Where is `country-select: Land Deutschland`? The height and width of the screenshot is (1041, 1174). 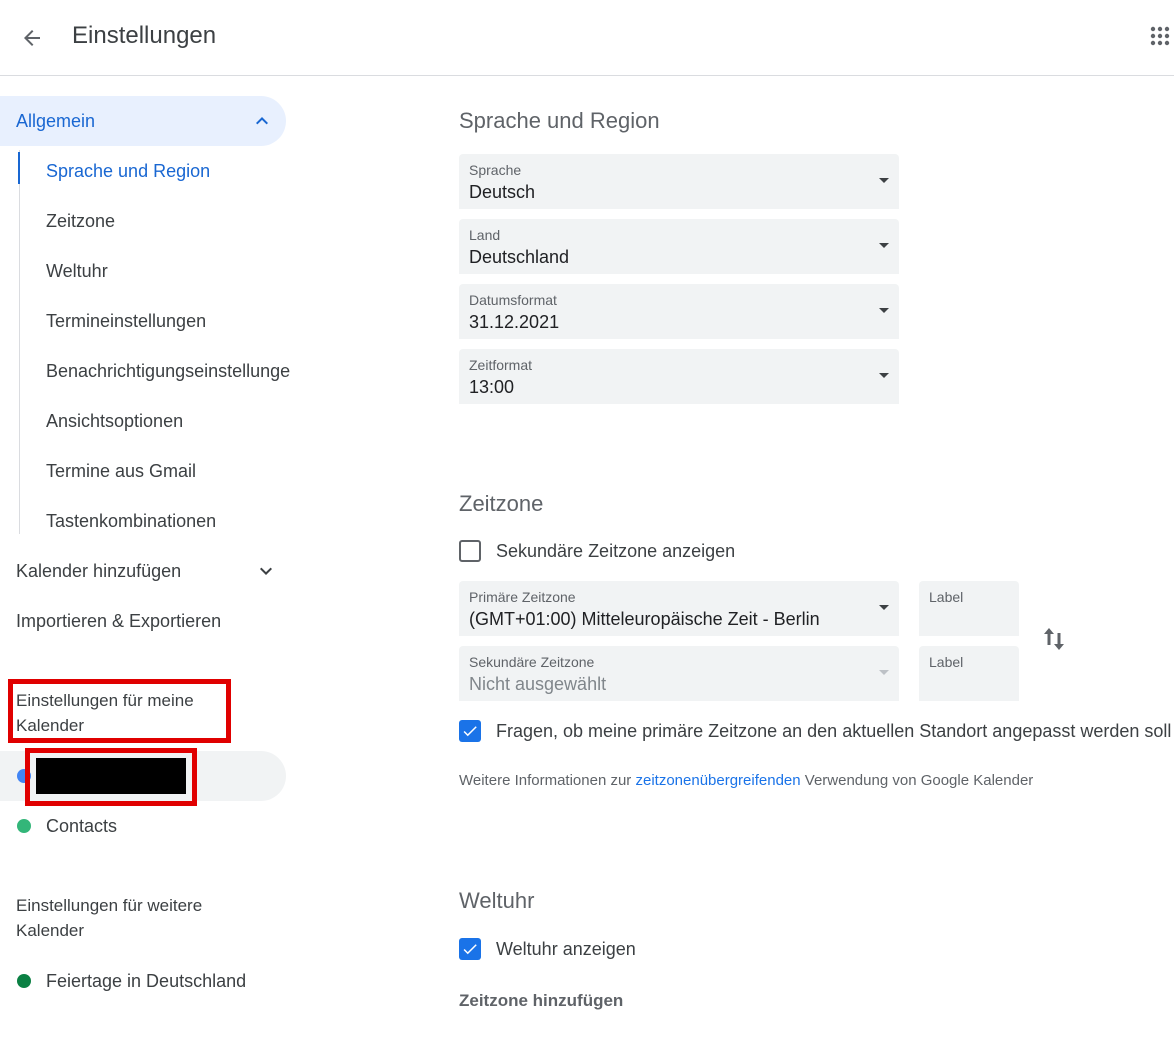
country-select: Land Deutschland is located at coordinates (679, 246).